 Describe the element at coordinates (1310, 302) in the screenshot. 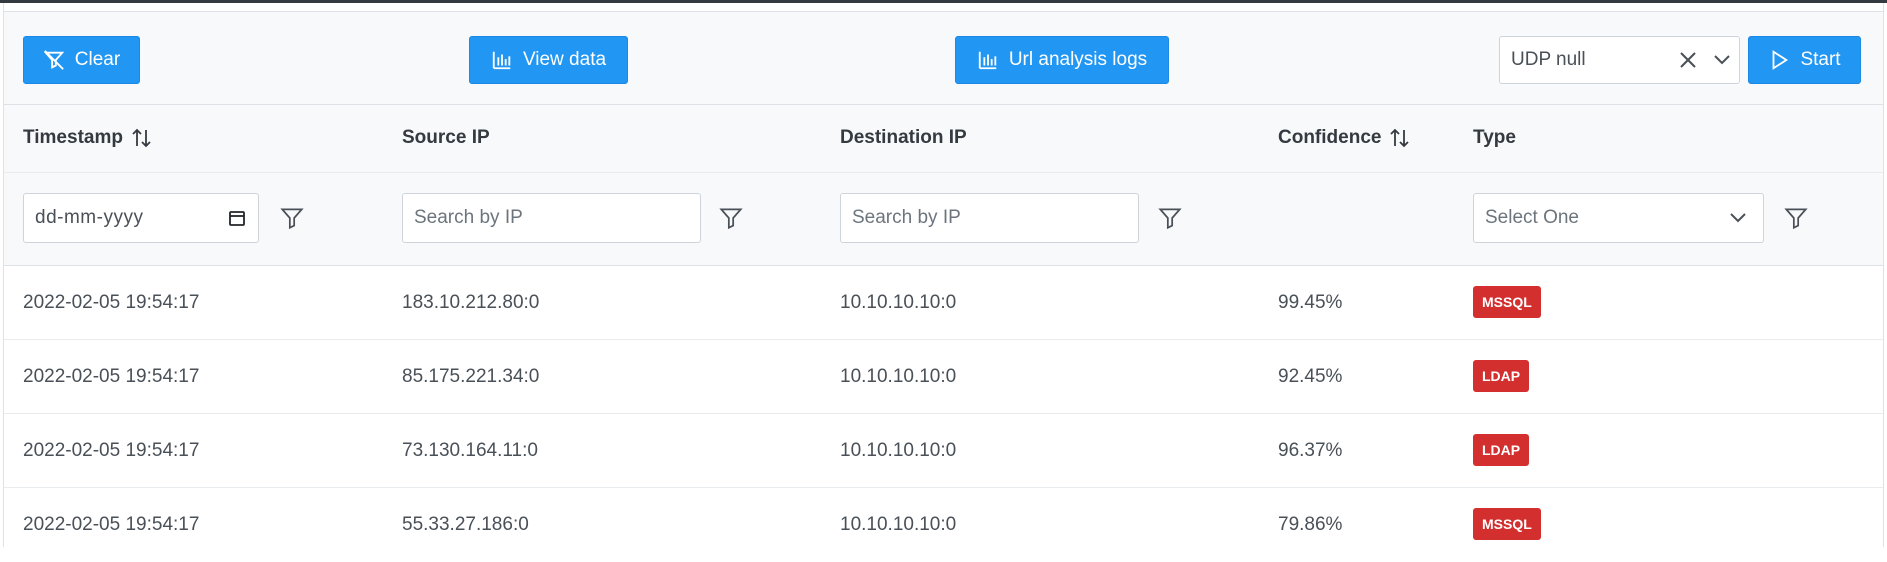

I see `cell-confidence: 99.45%` at that location.